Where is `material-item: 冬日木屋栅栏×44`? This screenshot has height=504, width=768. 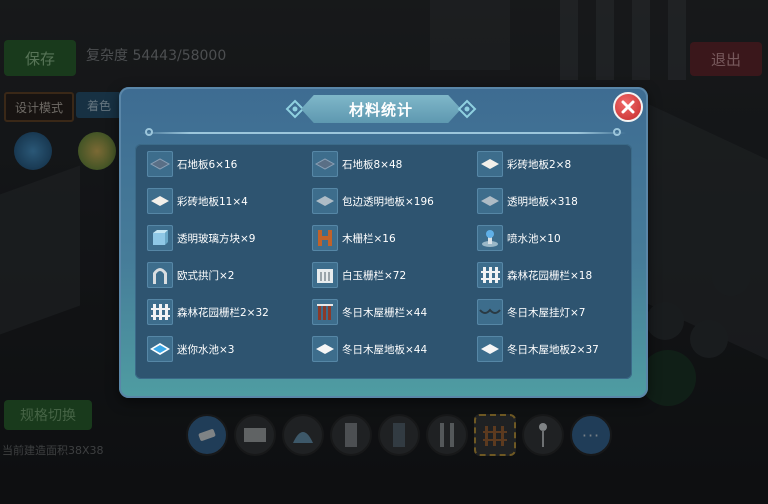
material-item: 冬日木屋栅栏×44 is located at coordinates (394, 312).